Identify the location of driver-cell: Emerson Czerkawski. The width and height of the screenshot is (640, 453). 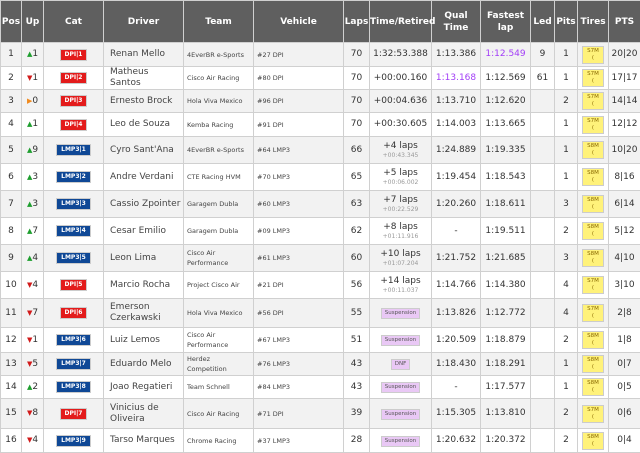
(144, 313).